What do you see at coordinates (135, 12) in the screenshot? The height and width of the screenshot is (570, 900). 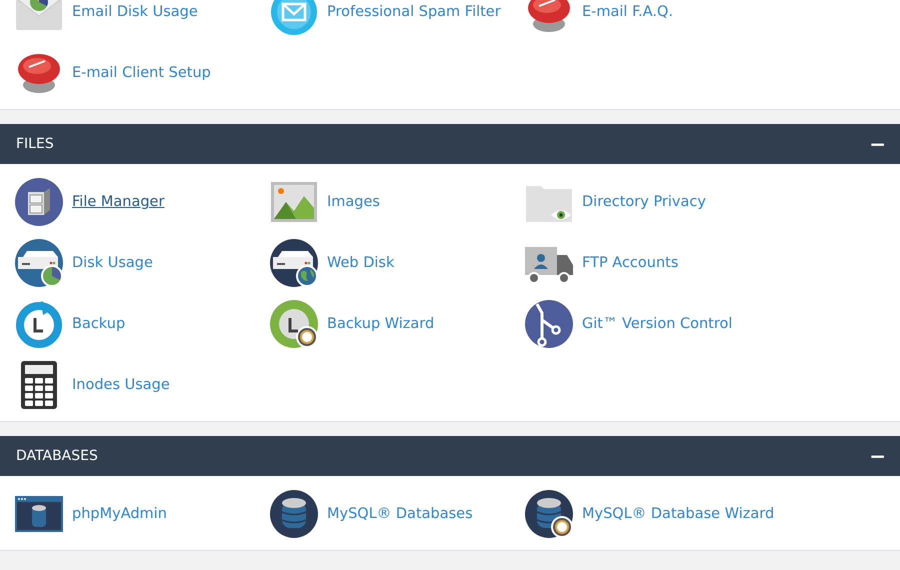 I see `tool-link: Email Disk Usage` at bounding box center [135, 12].